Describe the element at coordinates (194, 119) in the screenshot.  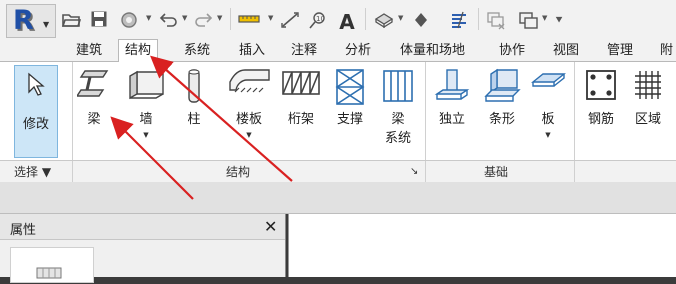
I see `column-label: 柱` at that location.